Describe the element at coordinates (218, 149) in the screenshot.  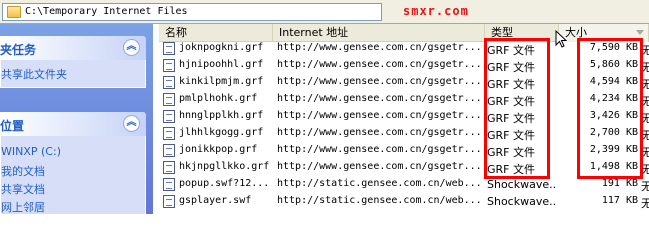
I see `cell-name: jonikkpop.grf` at that location.